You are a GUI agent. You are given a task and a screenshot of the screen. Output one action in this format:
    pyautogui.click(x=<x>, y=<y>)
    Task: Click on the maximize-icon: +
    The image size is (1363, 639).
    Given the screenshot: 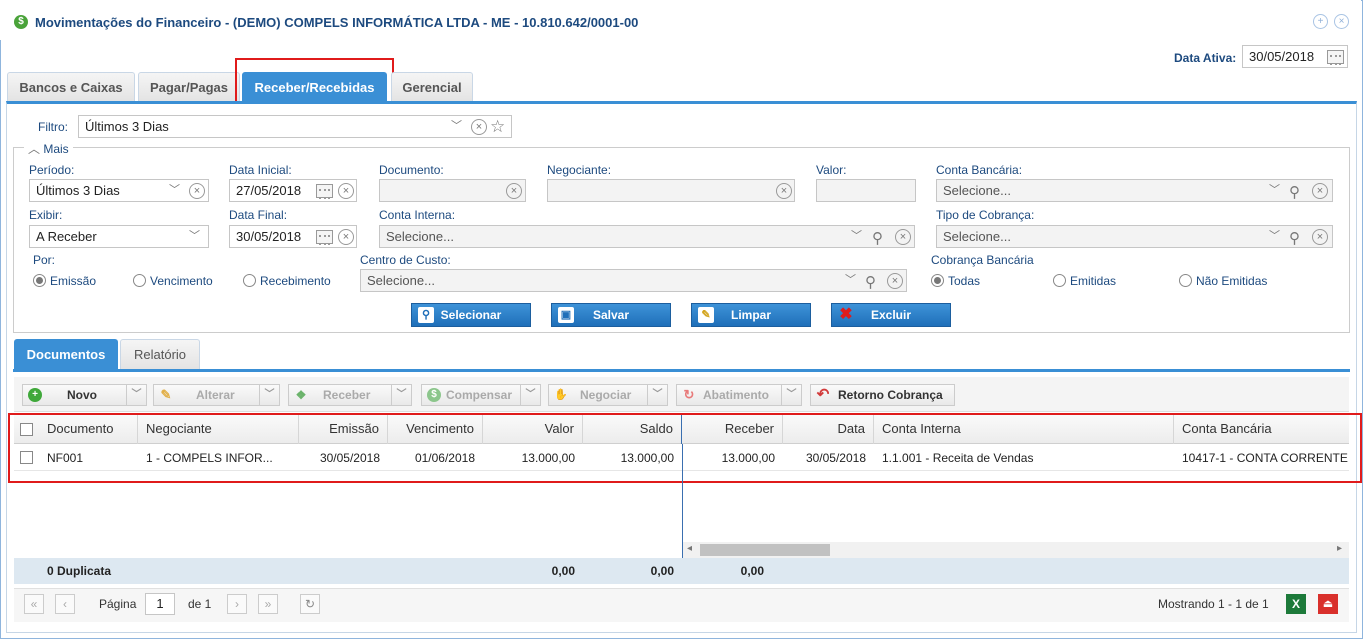 What is the action you would take?
    pyautogui.click(x=1320, y=21)
    